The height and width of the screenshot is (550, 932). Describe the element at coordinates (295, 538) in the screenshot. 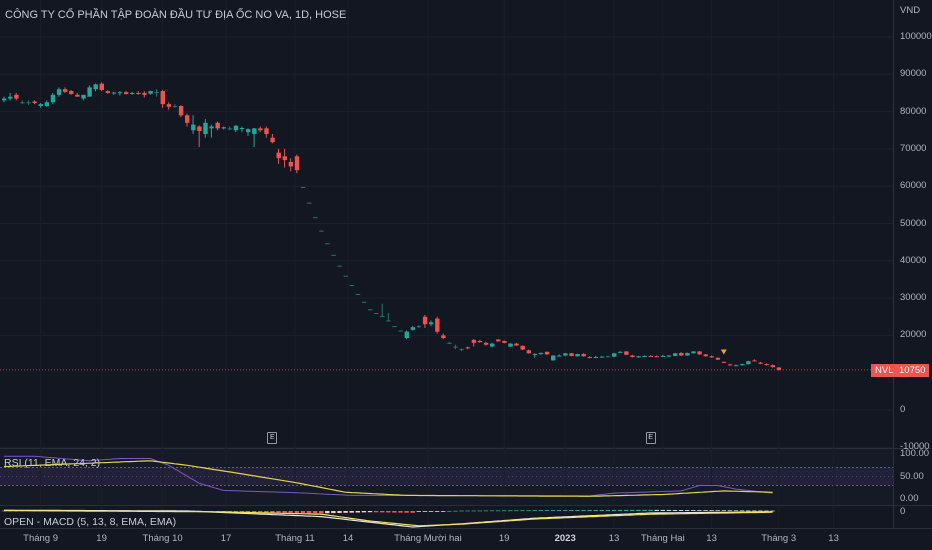

I see `time-label: Tháng 11` at that location.